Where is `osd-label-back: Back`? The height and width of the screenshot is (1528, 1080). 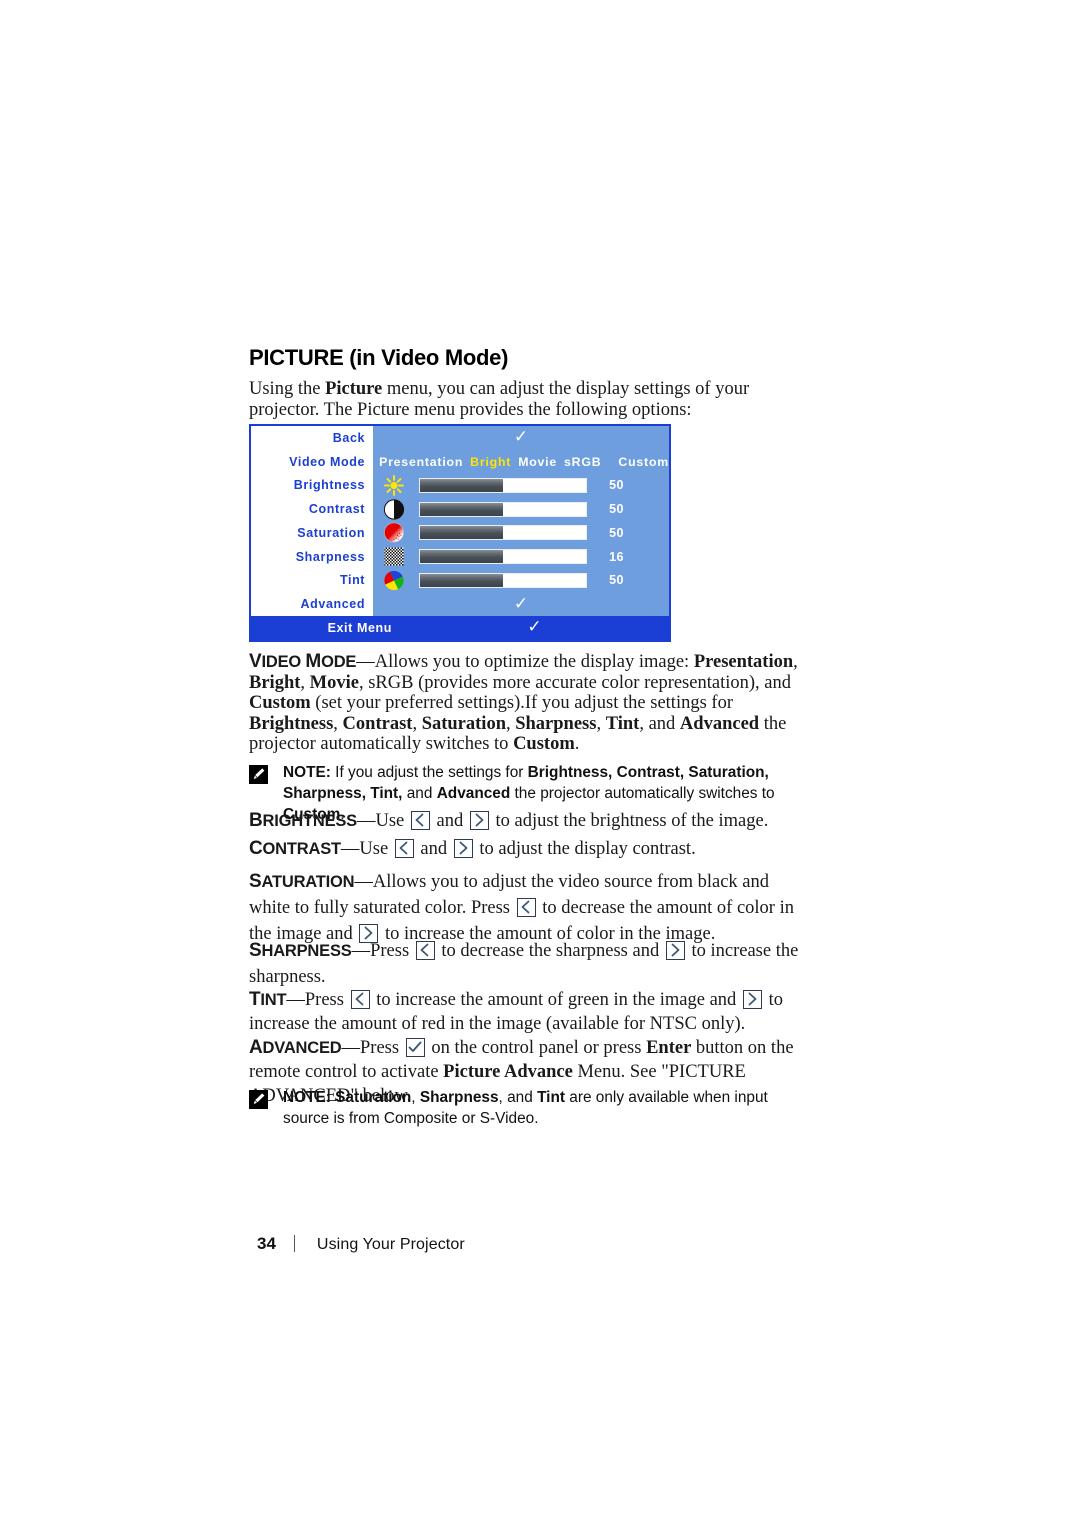 osd-label-back: Back is located at coordinates (312, 438).